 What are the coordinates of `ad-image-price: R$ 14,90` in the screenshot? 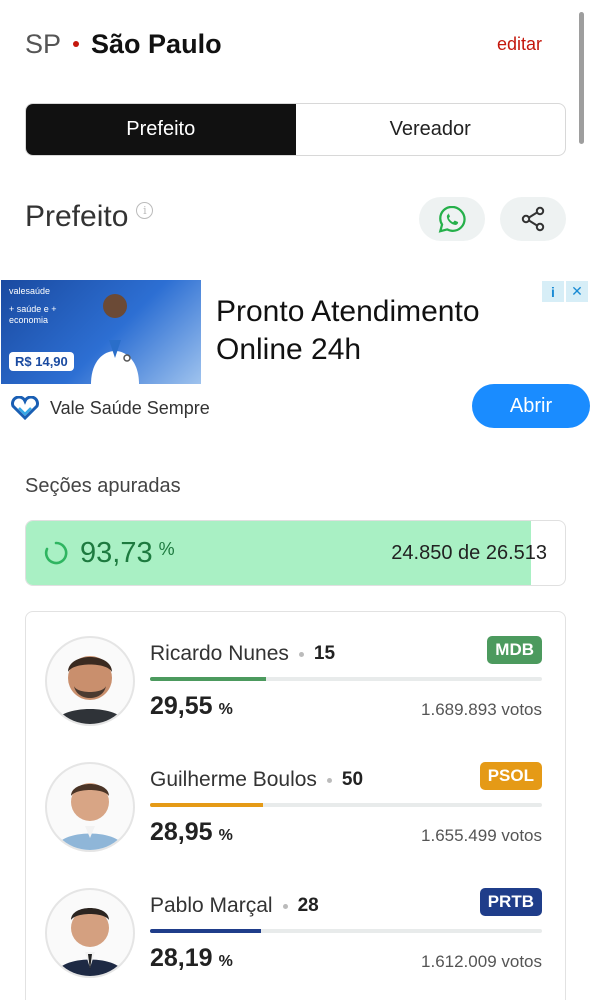 It's located at (41, 361).